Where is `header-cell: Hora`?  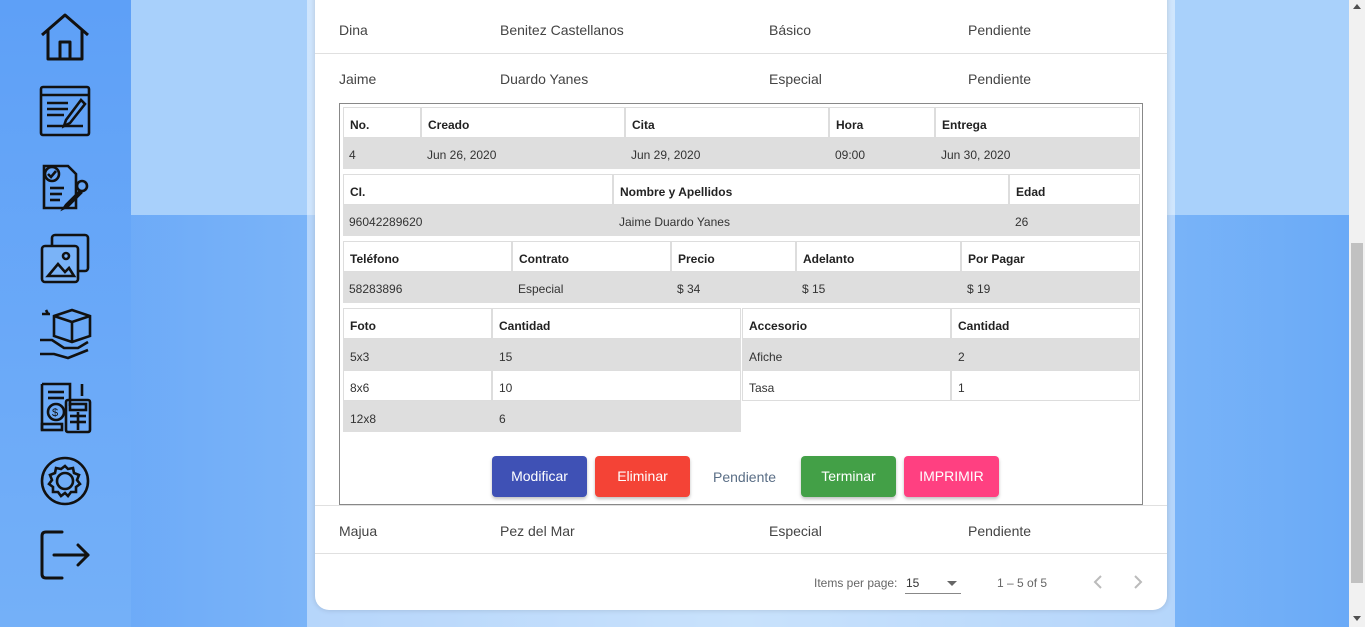
header-cell: Hora is located at coordinates (882, 122).